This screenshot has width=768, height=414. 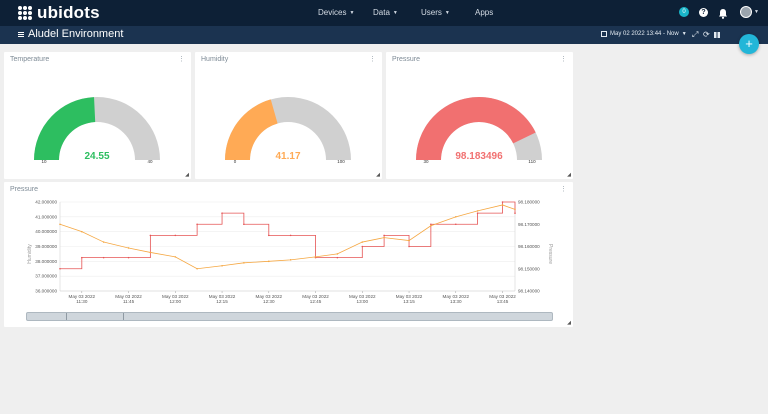 I want to click on range-navigator, so click(x=289, y=316).